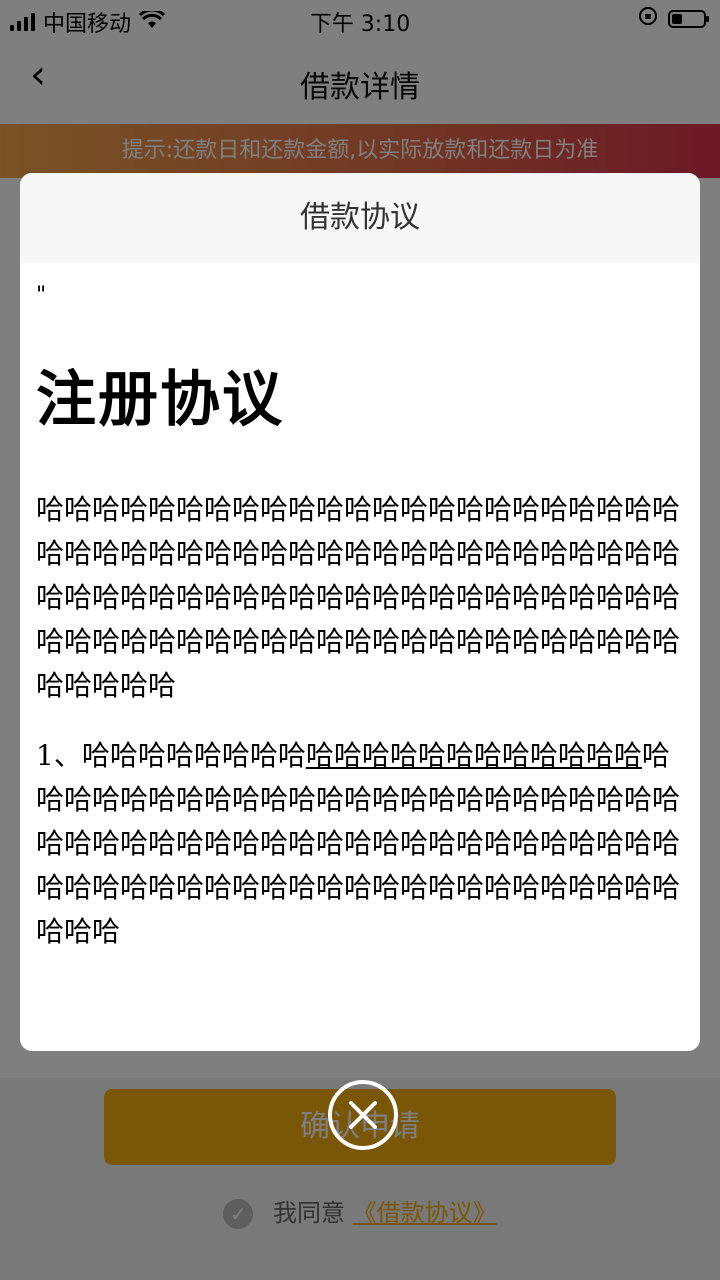  Describe the element at coordinates (41, 295) in the screenshot. I see `quote-mark: "` at that location.